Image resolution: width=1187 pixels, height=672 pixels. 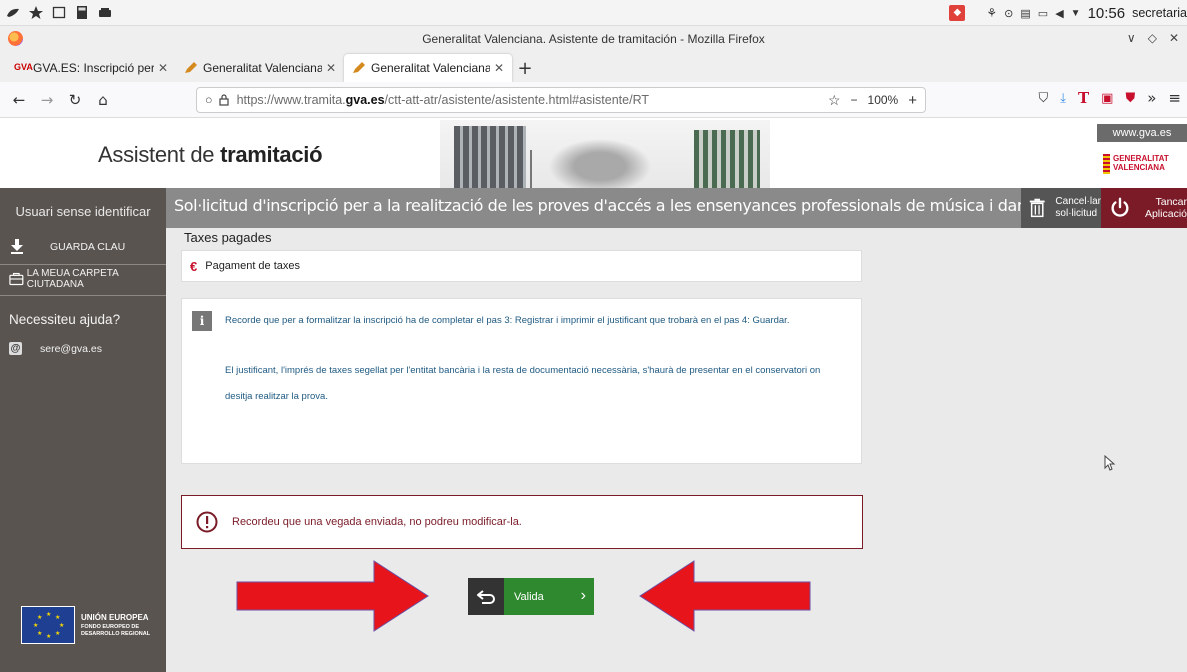 What do you see at coordinates (1110, 463) in the screenshot?
I see `mouse-cursor-icon` at bounding box center [1110, 463].